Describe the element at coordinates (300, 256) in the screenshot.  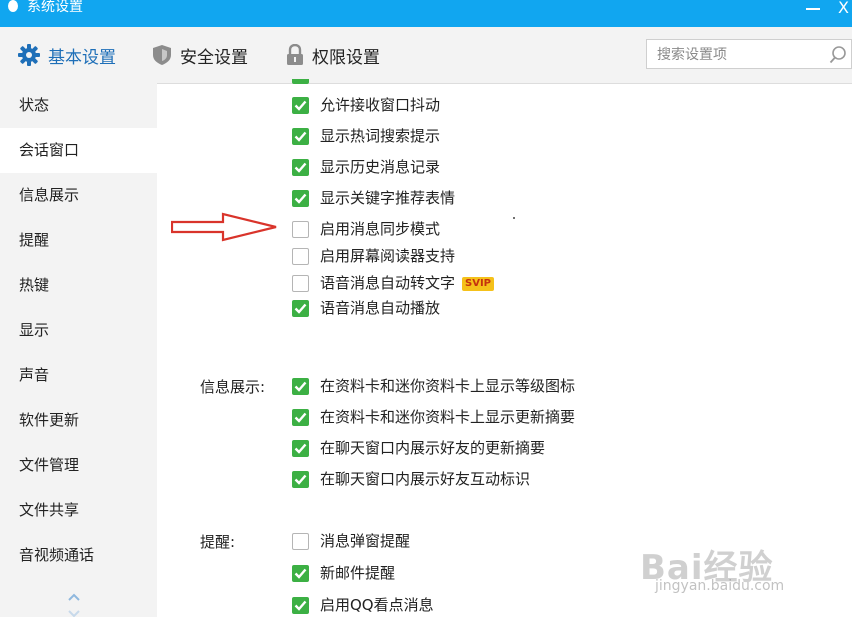
I see `checkbox-screen-reader` at that location.